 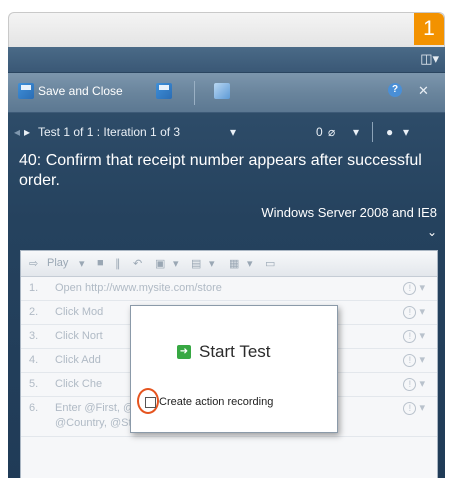 What do you see at coordinates (176, 263) in the screenshot?
I see `mark-step-dropdown-icon: ▾` at bounding box center [176, 263].